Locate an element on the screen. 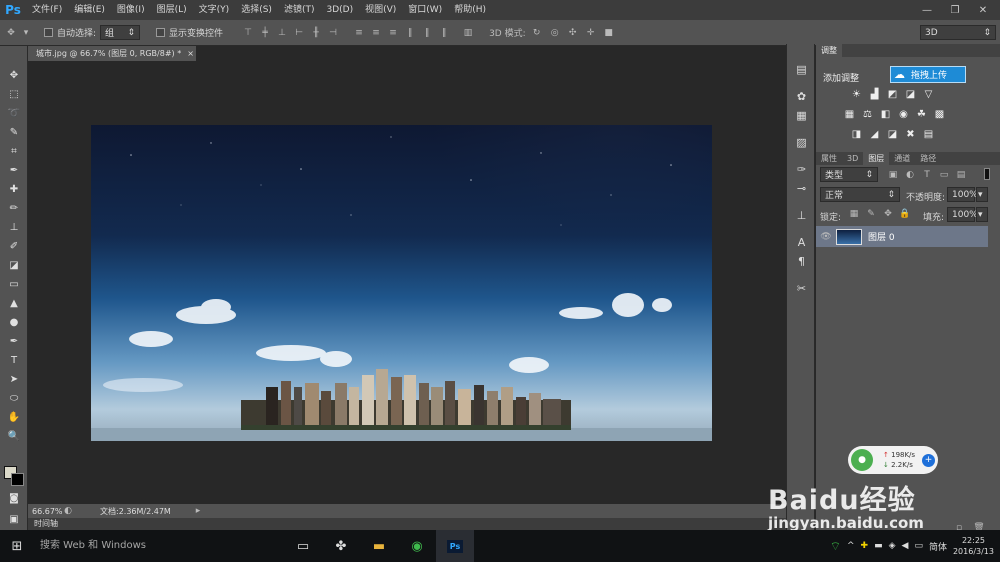  3d-slide-icon: ✛ is located at coordinates (591, 33).